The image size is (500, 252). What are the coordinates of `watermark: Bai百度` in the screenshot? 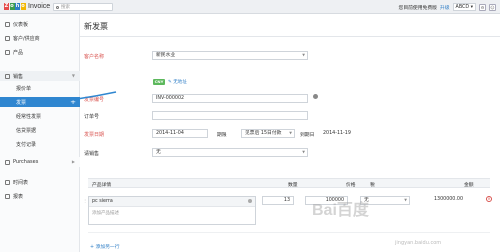 It's located at (340, 210).